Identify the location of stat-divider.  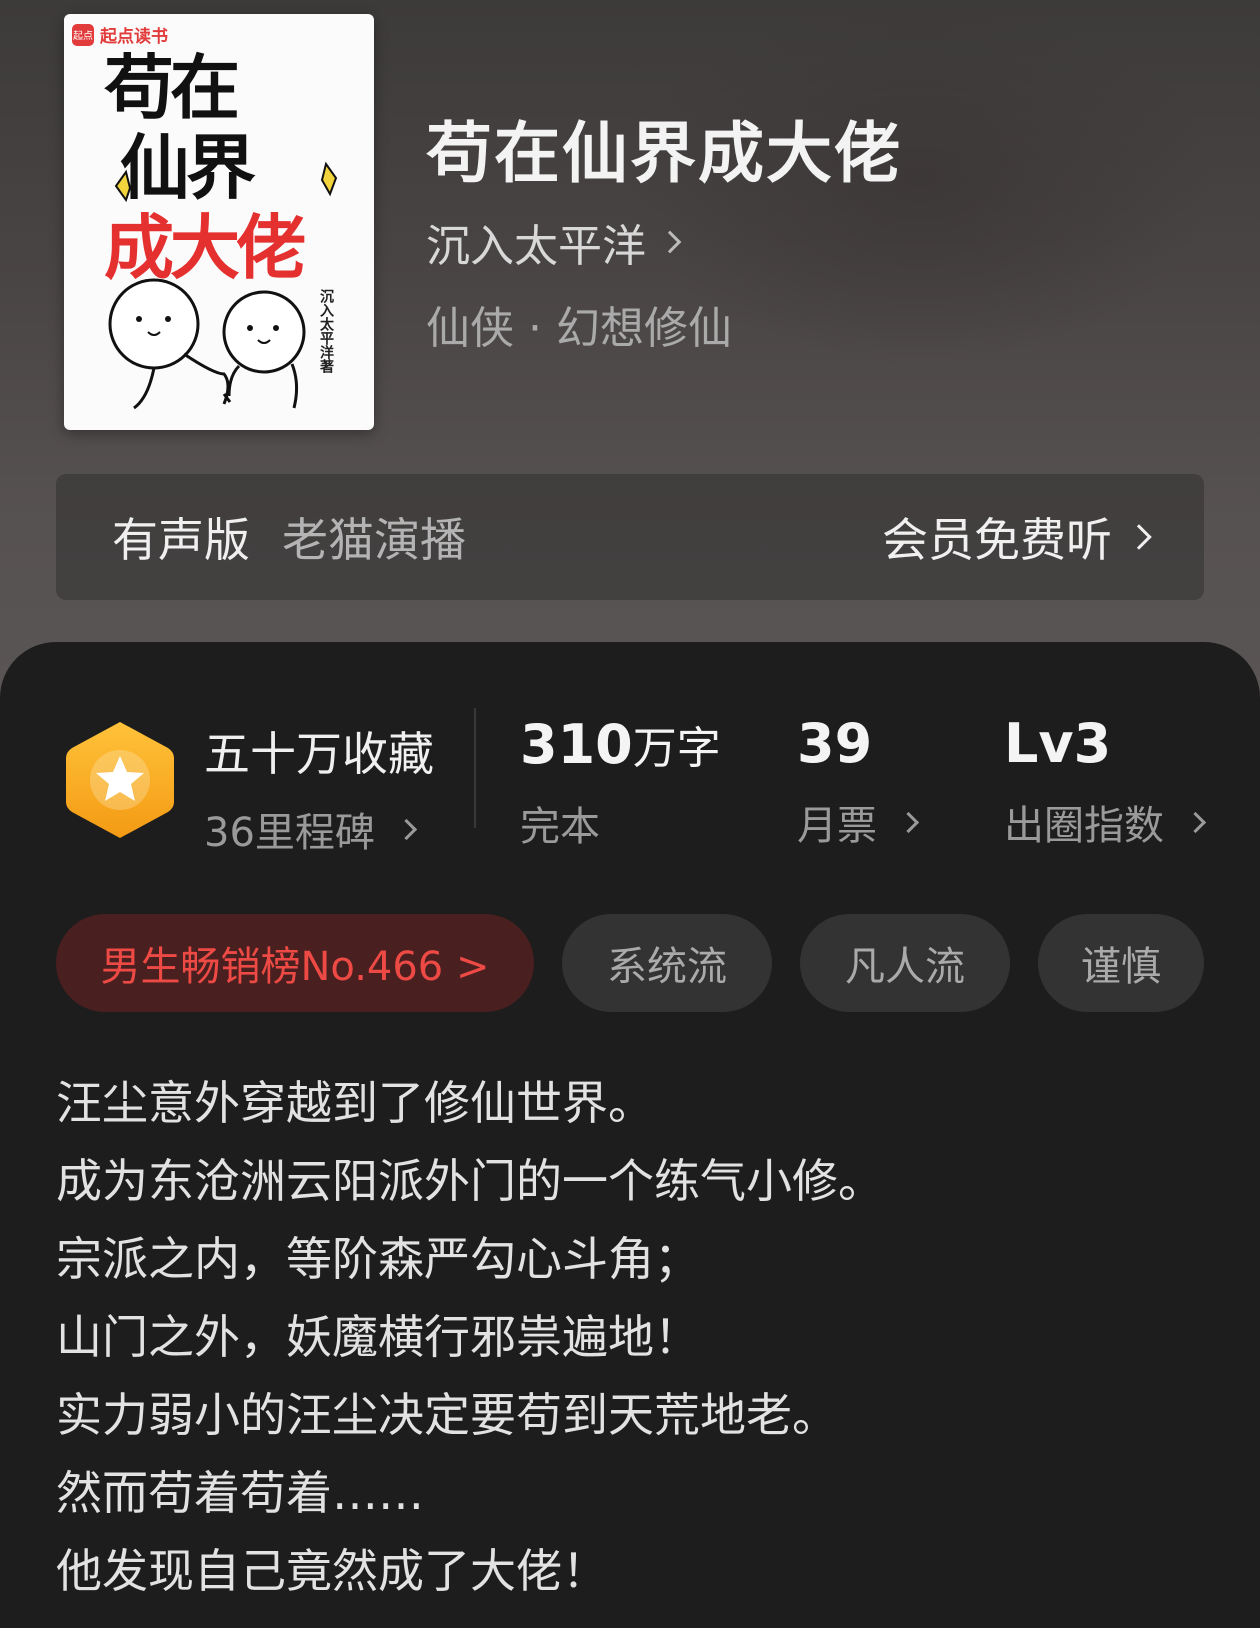
(475, 768).